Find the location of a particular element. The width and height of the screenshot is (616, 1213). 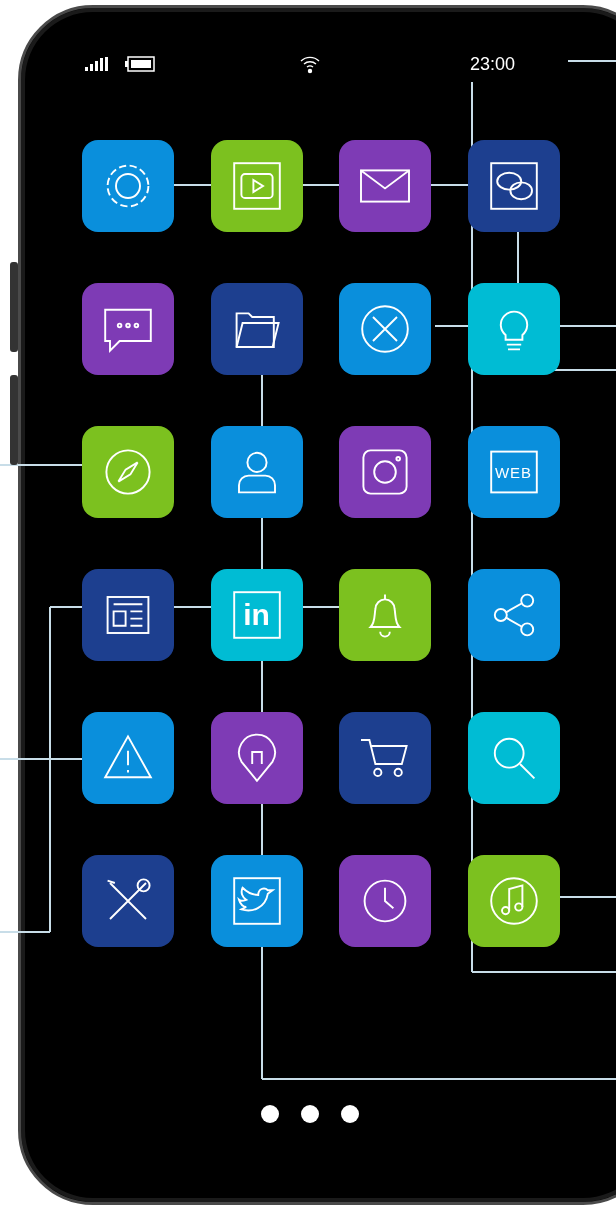

battery-icon is located at coordinates (140, 64).